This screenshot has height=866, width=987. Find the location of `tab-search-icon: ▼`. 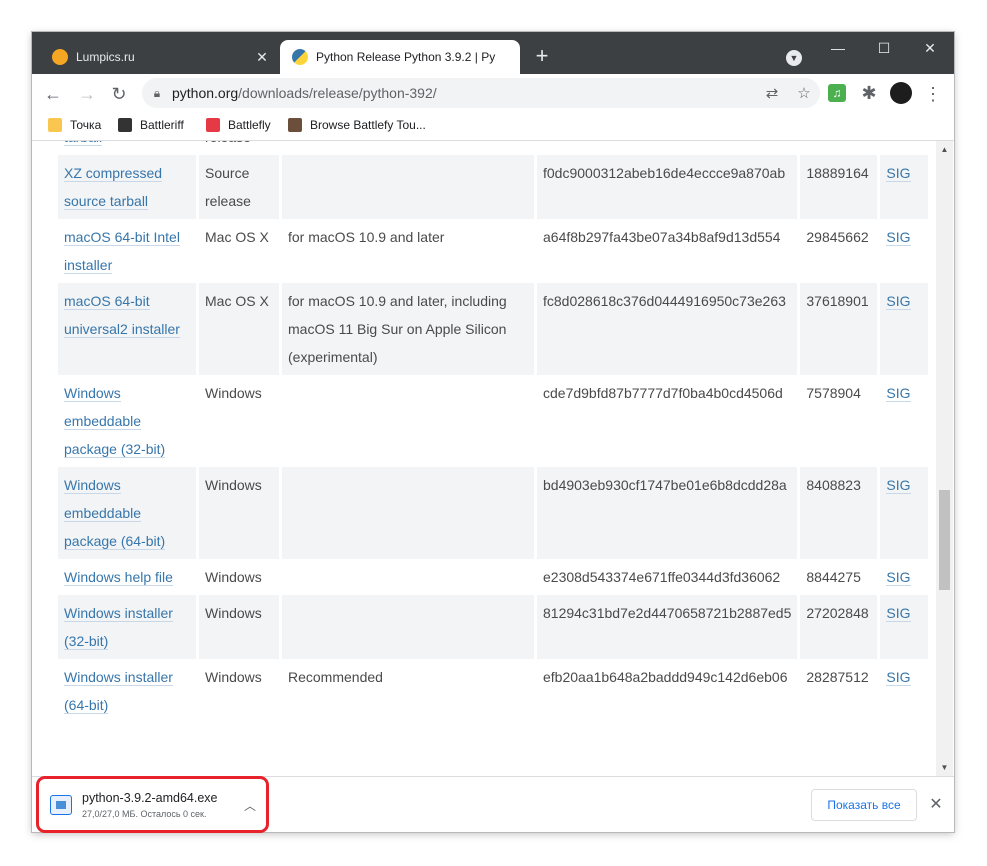

tab-search-icon: ▼ is located at coordinates (794, 58).